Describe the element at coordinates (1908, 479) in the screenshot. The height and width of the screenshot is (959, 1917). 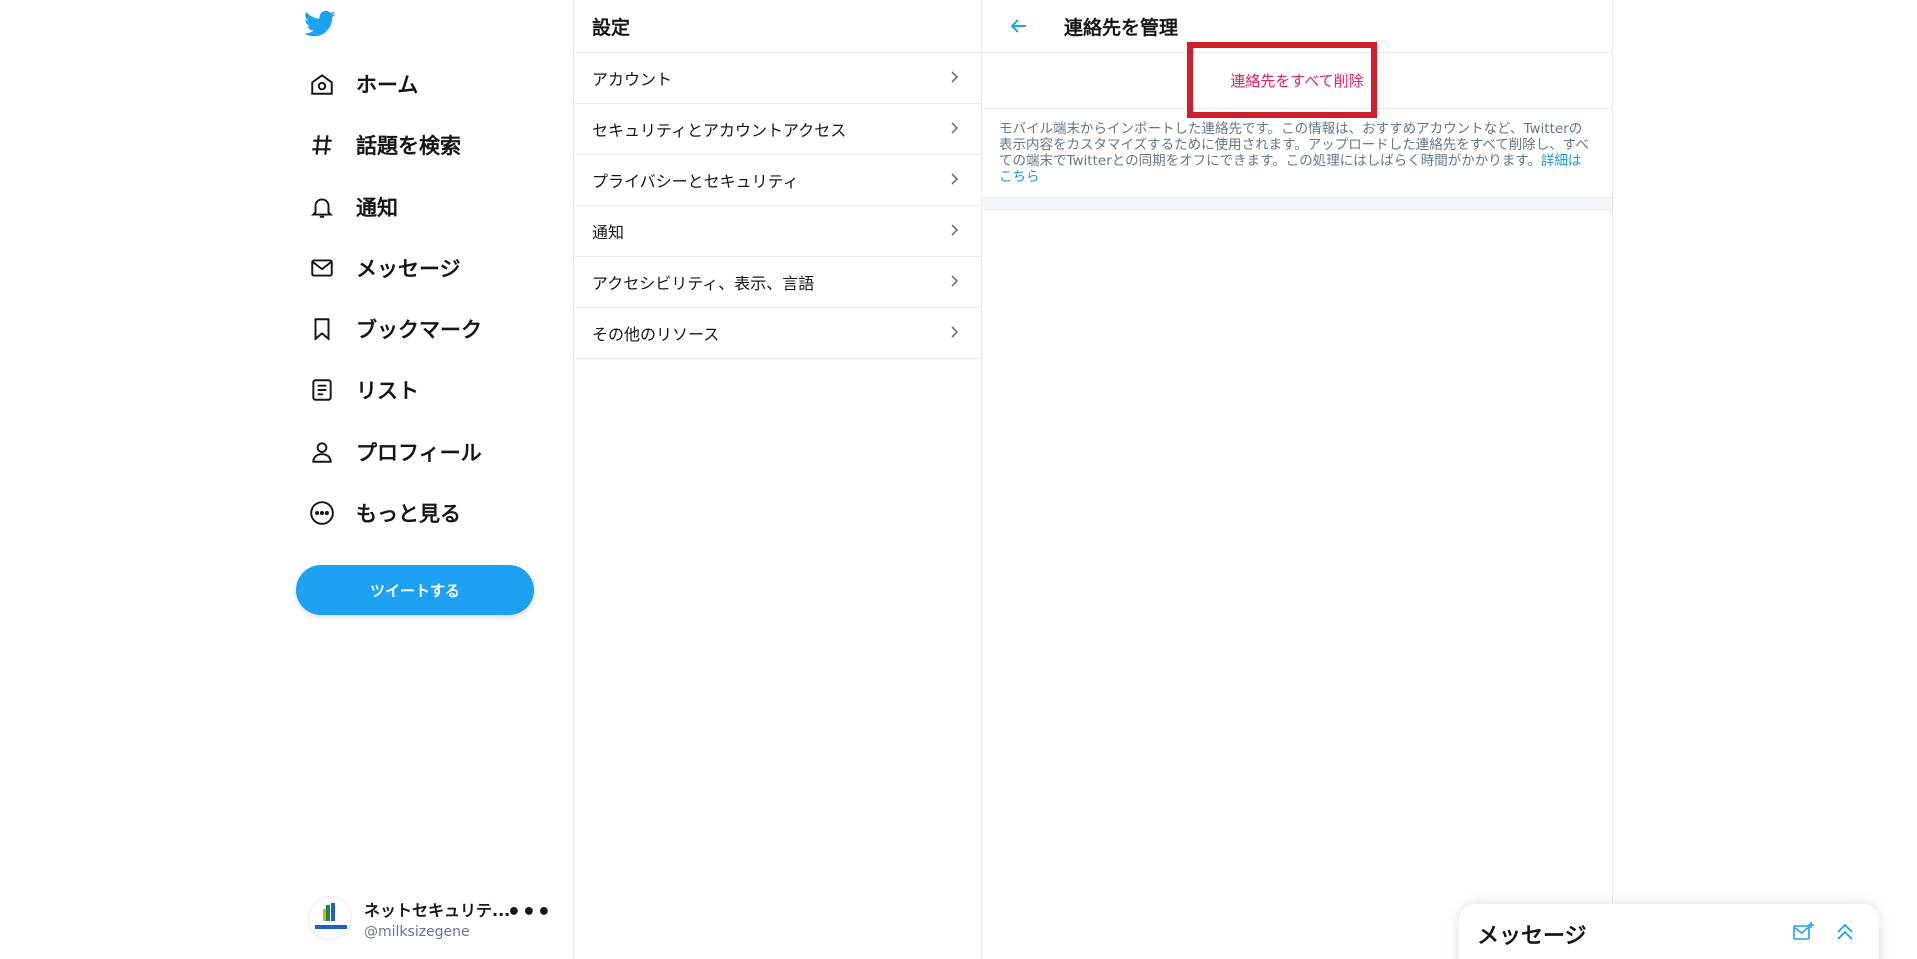
I see `page-scrollbar` at that location.